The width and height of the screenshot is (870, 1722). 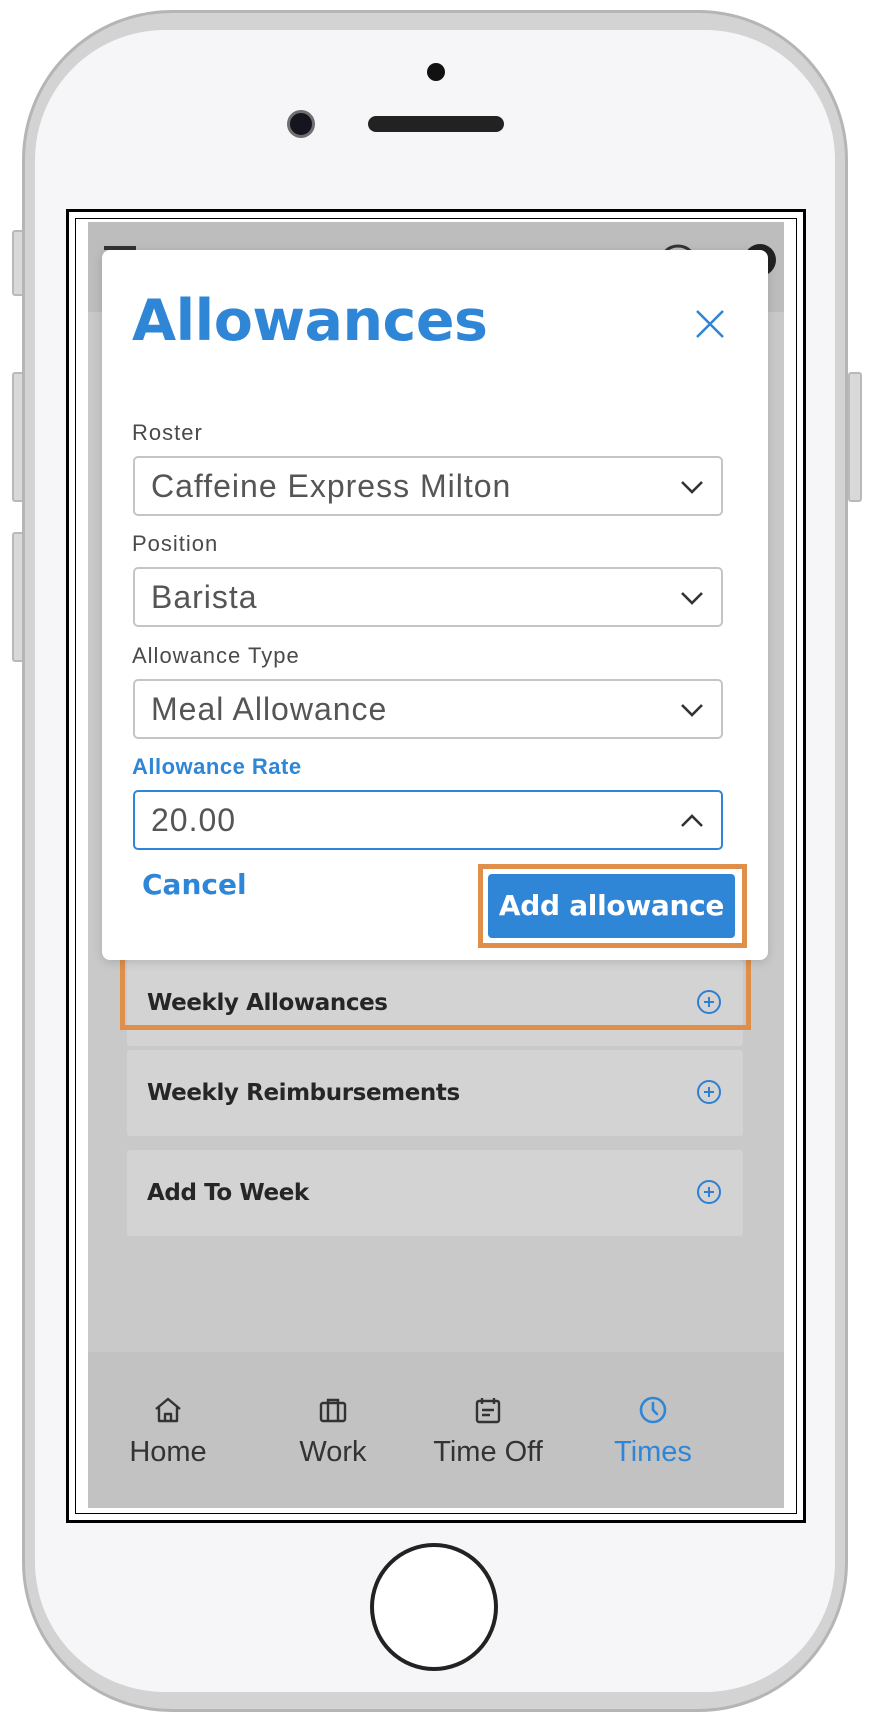 What do you see at coordinates (331, 486) in the screenshot?
I see `roster-value: Caffeine Express Milton` at bounding box center [331, 486].